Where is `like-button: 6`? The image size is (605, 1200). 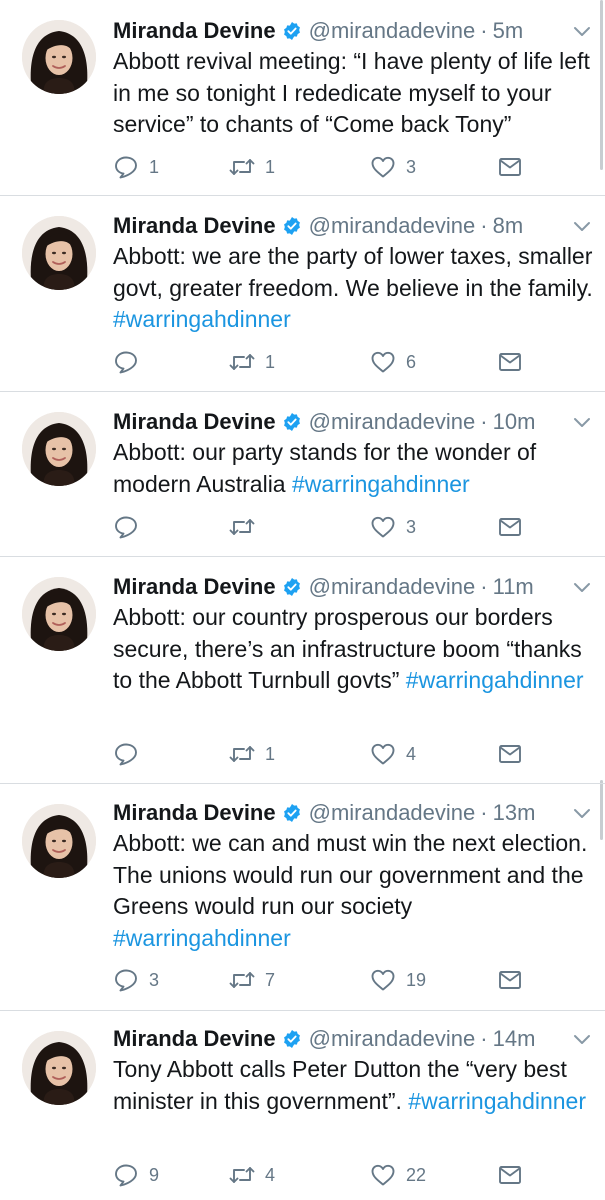
like-button: 6 is located at coordinates (393, 362).